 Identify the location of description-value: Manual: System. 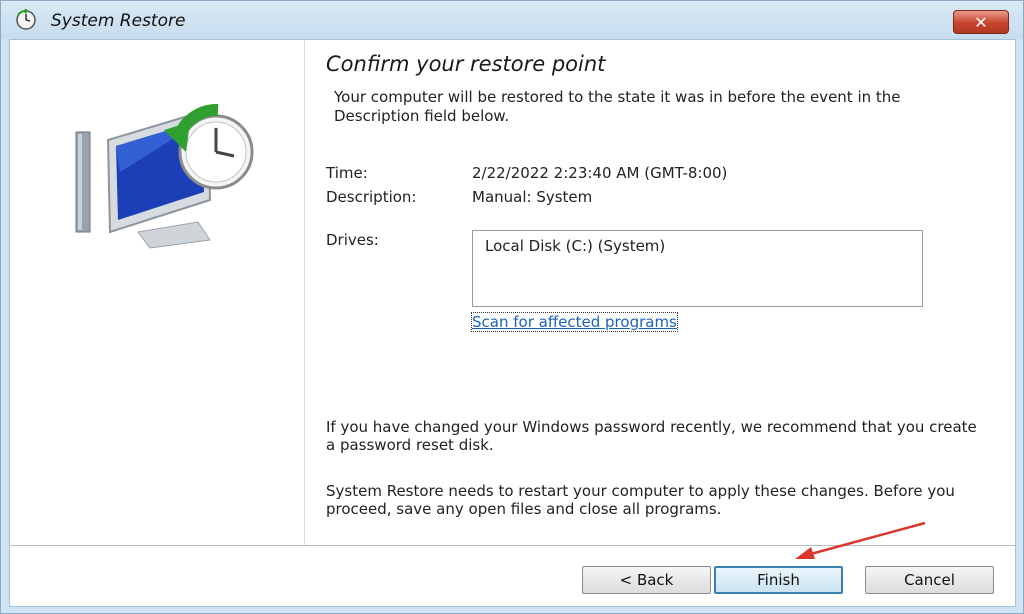
(532, 197).